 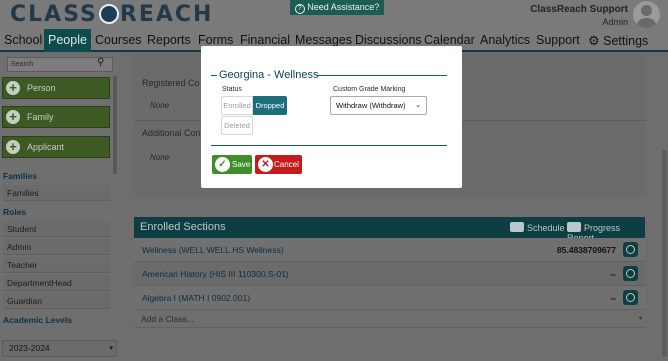 What do you see at coordinates (241, 164) in the screenshot?
I see `save-label: Save` at bounding box center [241, 164].